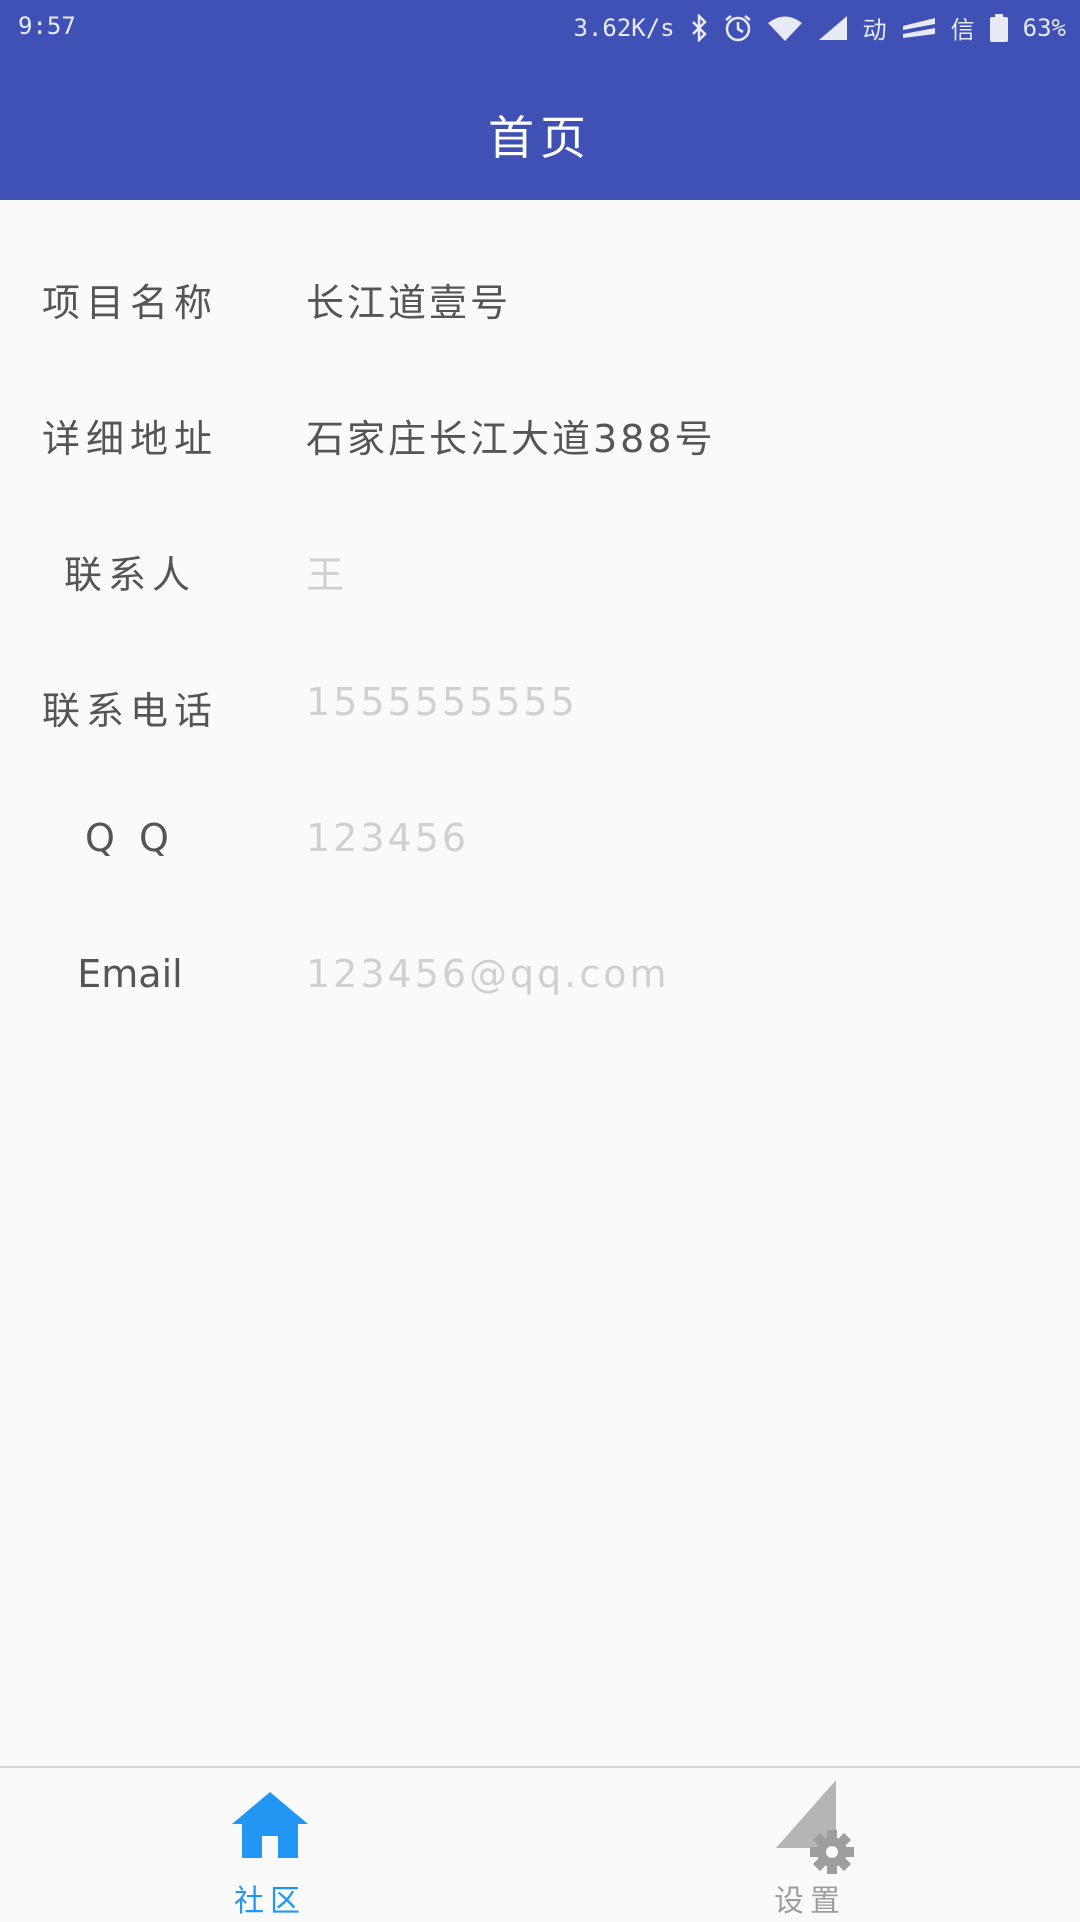 This screenshot has height=1922, width=1080. Describe the element at coordinates (270, 1825) in the screenshot. I see `home-icon` at that location.